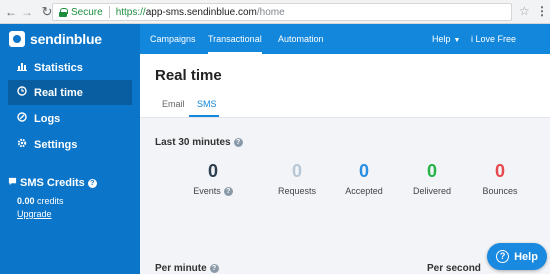  I want to click on sidebar-item-logs: Logs, so click(70, 118).